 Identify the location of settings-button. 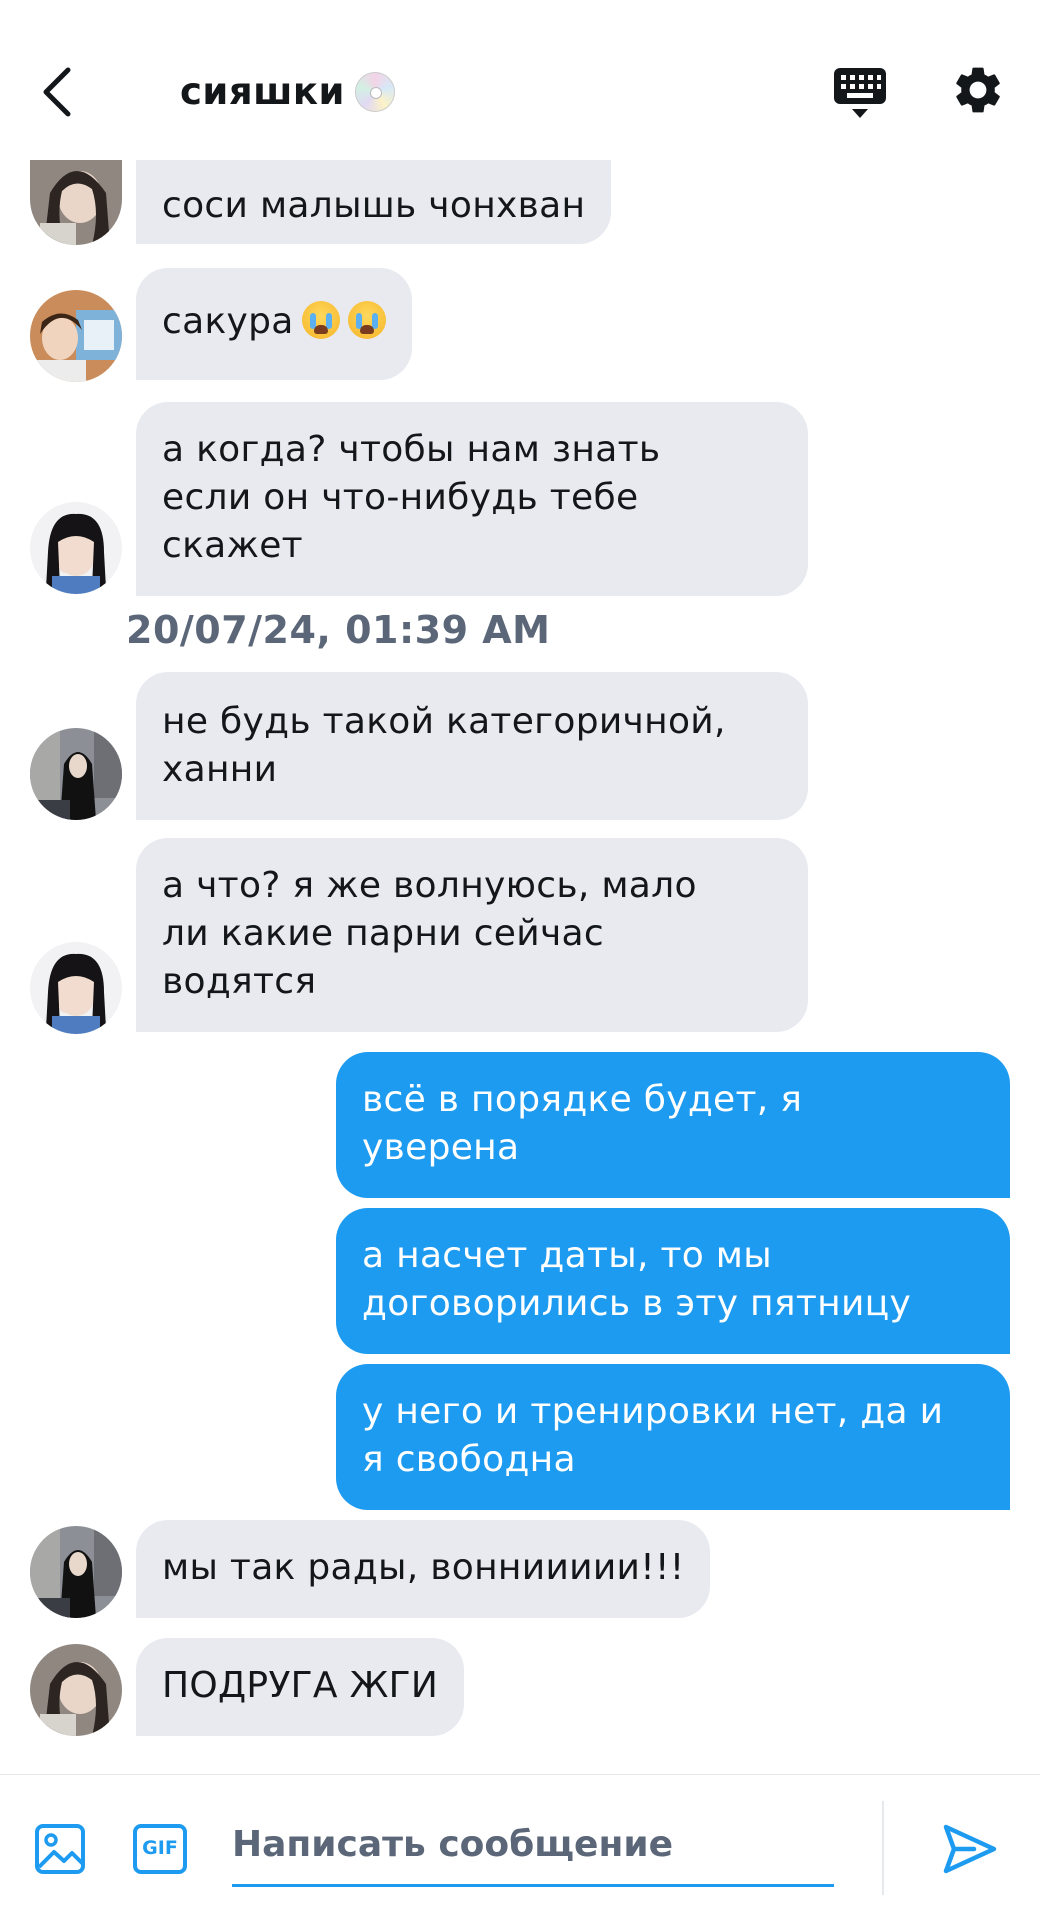
(978, 90).